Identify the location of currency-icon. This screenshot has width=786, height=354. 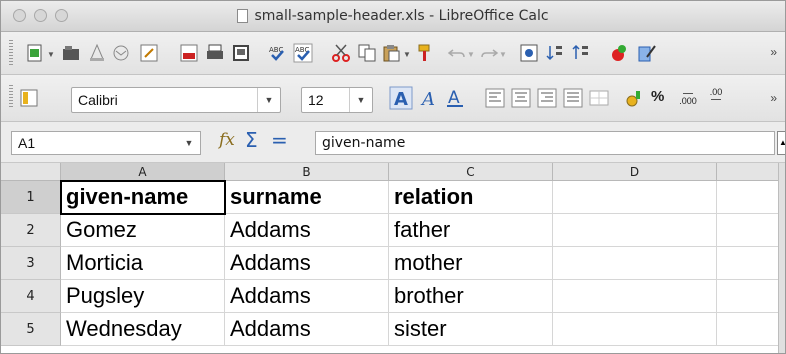
(635, 98).